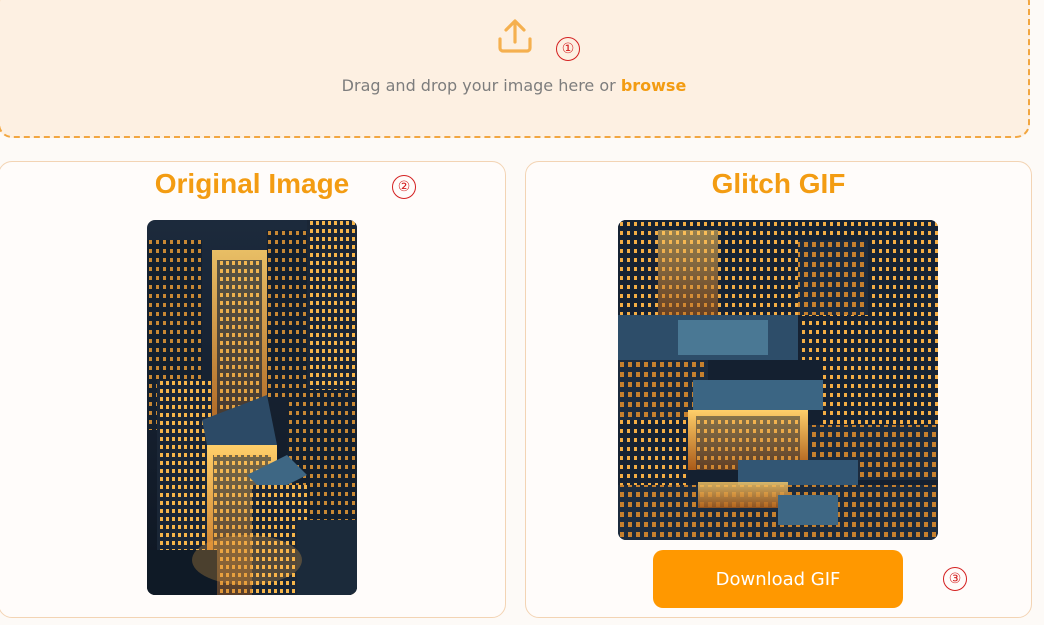 The width and height of the screenshot is (1044, 625). I want to click on browse-link: browse, so click(654, 85).